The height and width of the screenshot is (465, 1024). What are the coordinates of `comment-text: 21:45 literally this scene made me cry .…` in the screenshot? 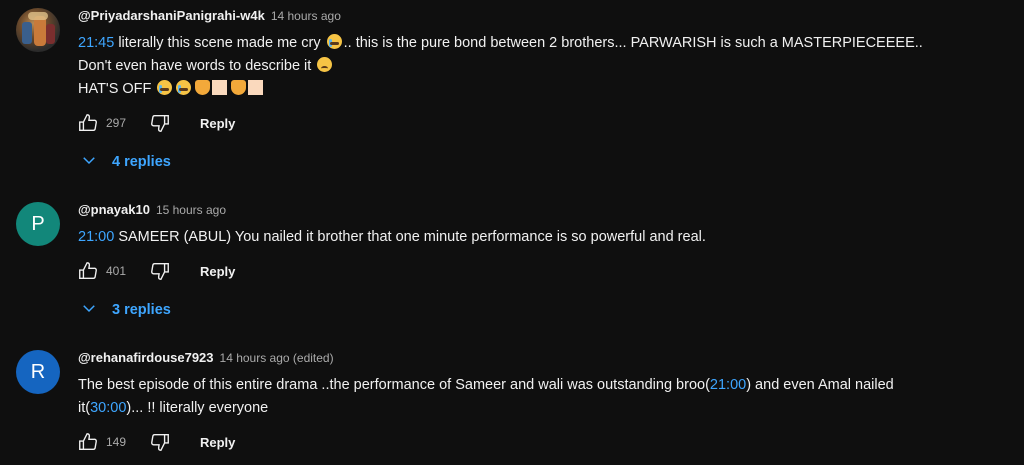 It's located at (541, 66).